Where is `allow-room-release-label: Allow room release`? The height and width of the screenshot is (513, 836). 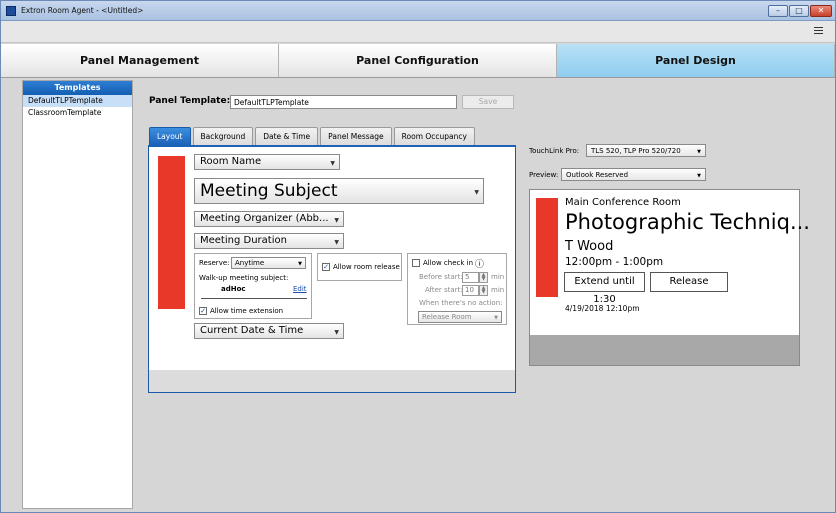 allow-room-release-label: Allow room release is located at coordinates (366, 267).